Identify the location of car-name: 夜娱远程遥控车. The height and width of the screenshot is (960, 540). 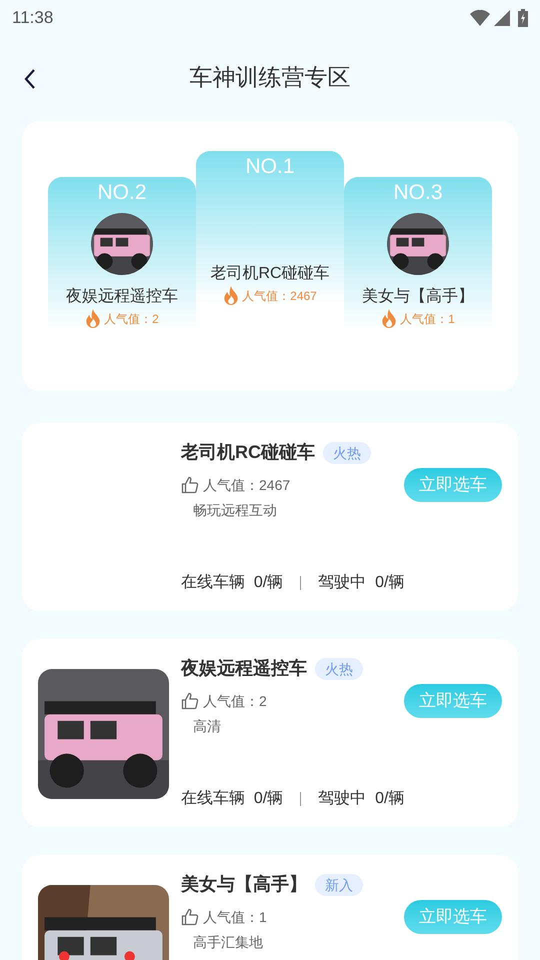
(122, 296).